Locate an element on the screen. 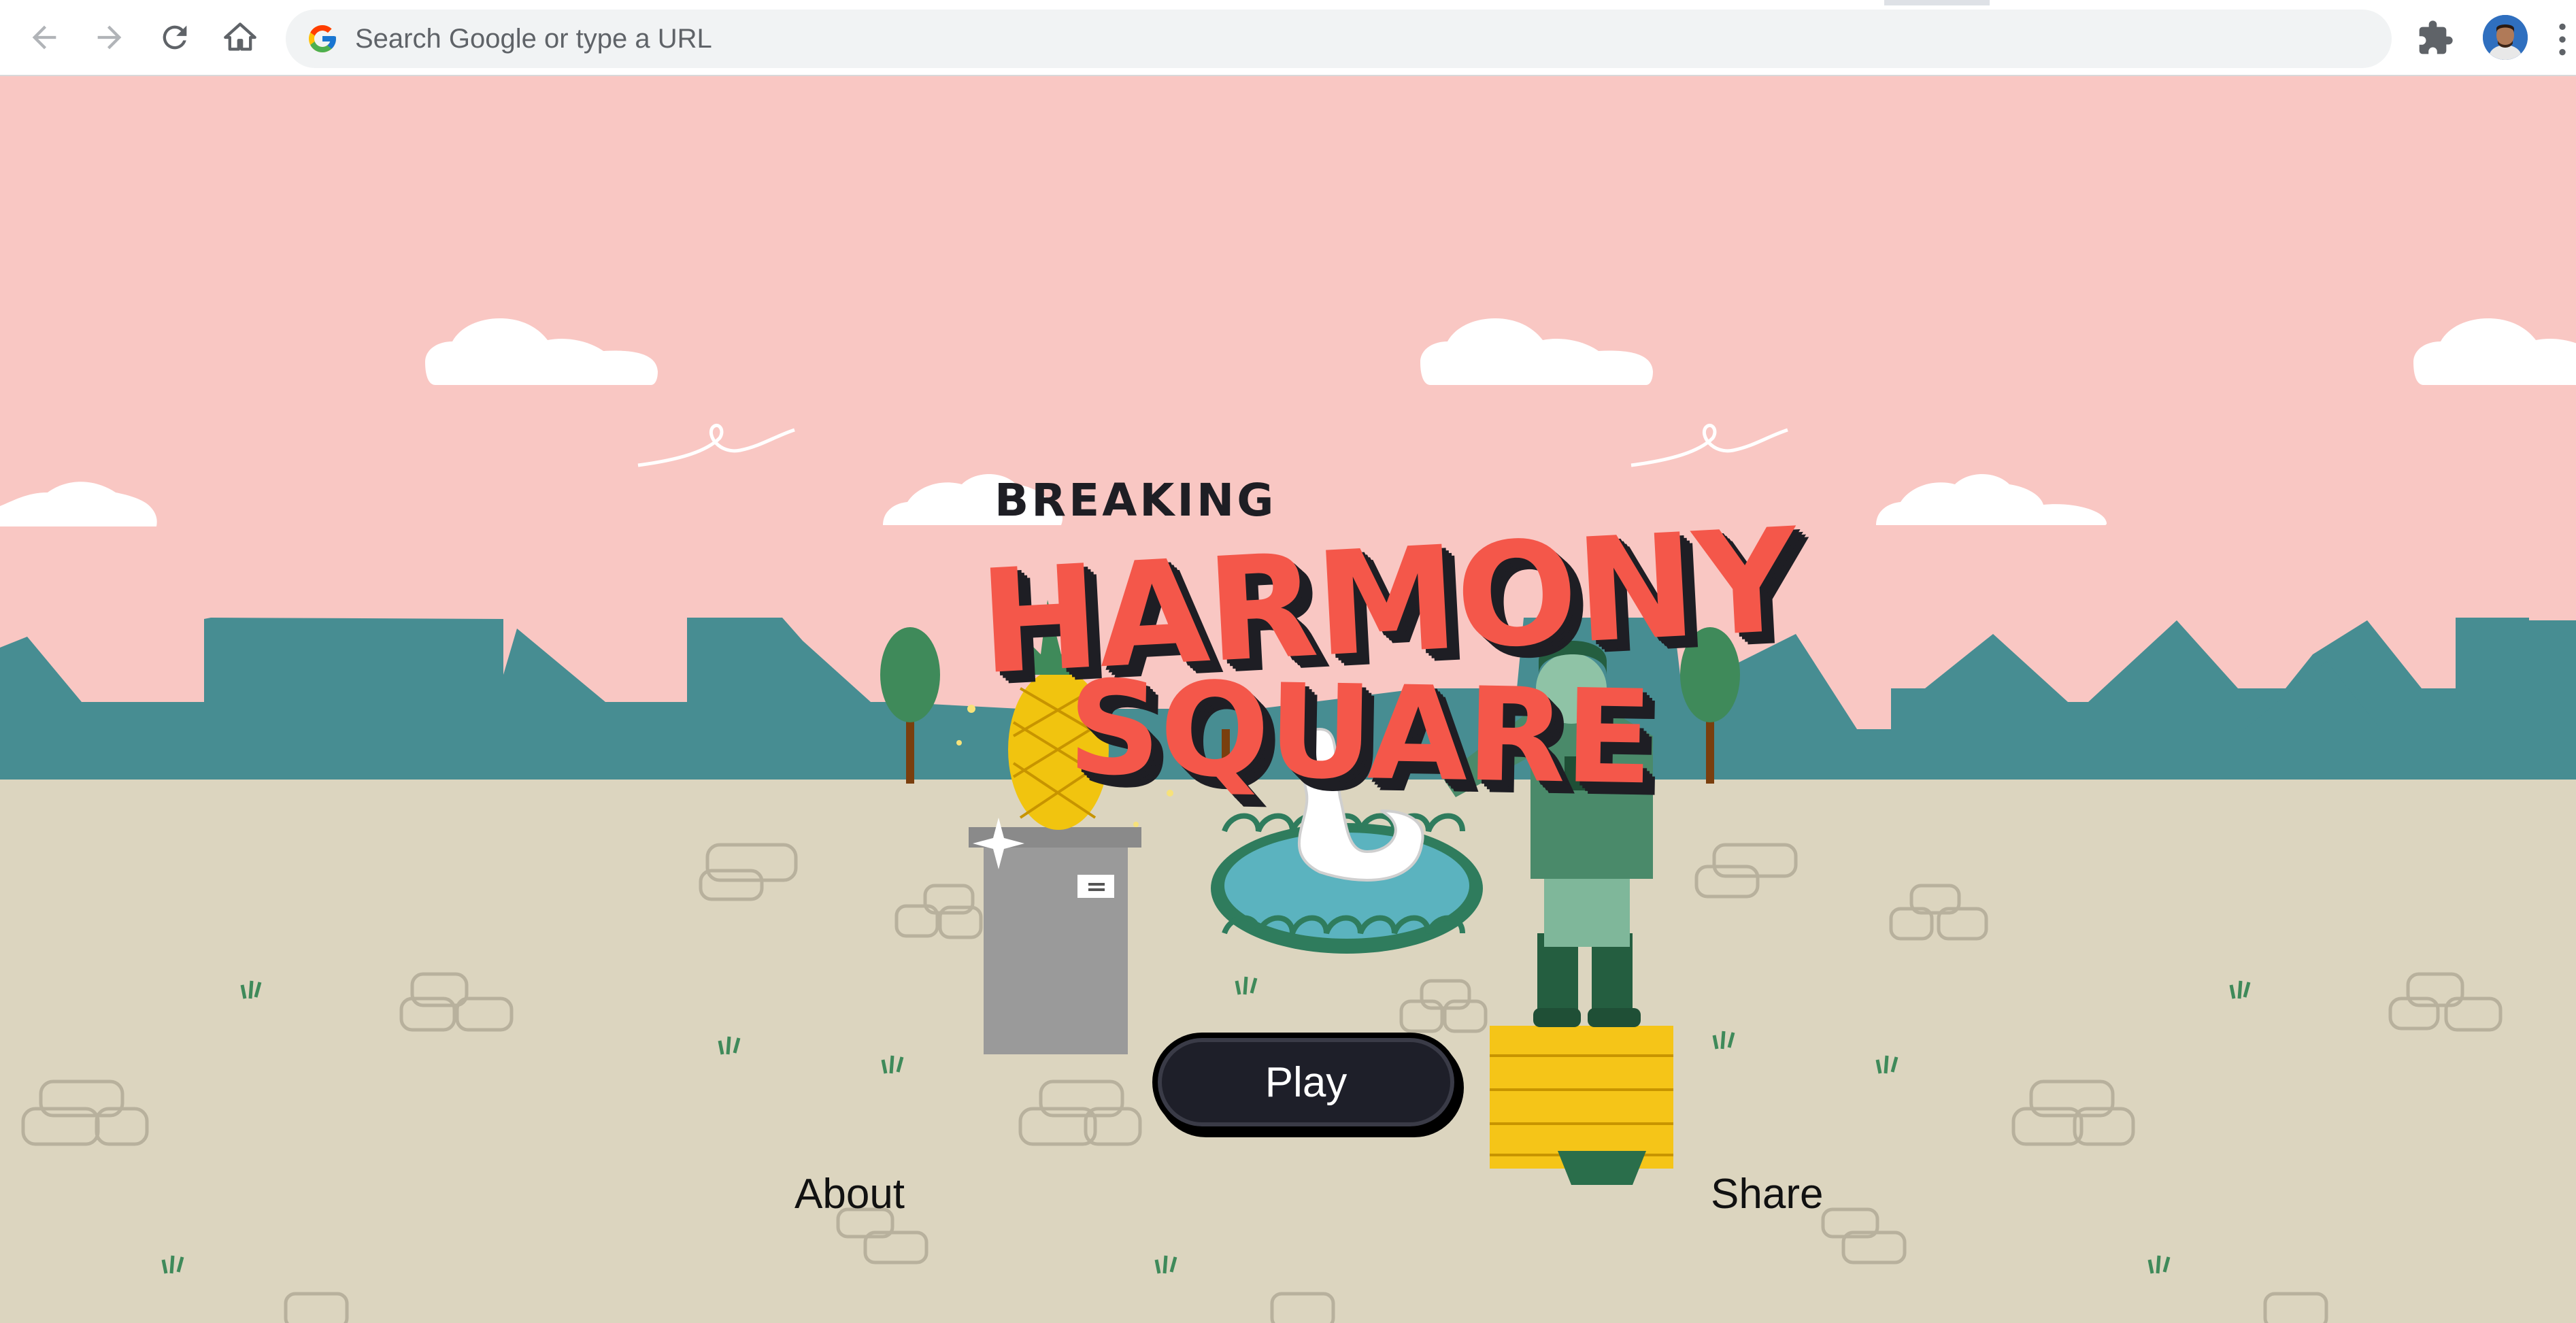 The width and height of the screenshot is (2576, 1323). url-input is located at coordinates (1341, 39).